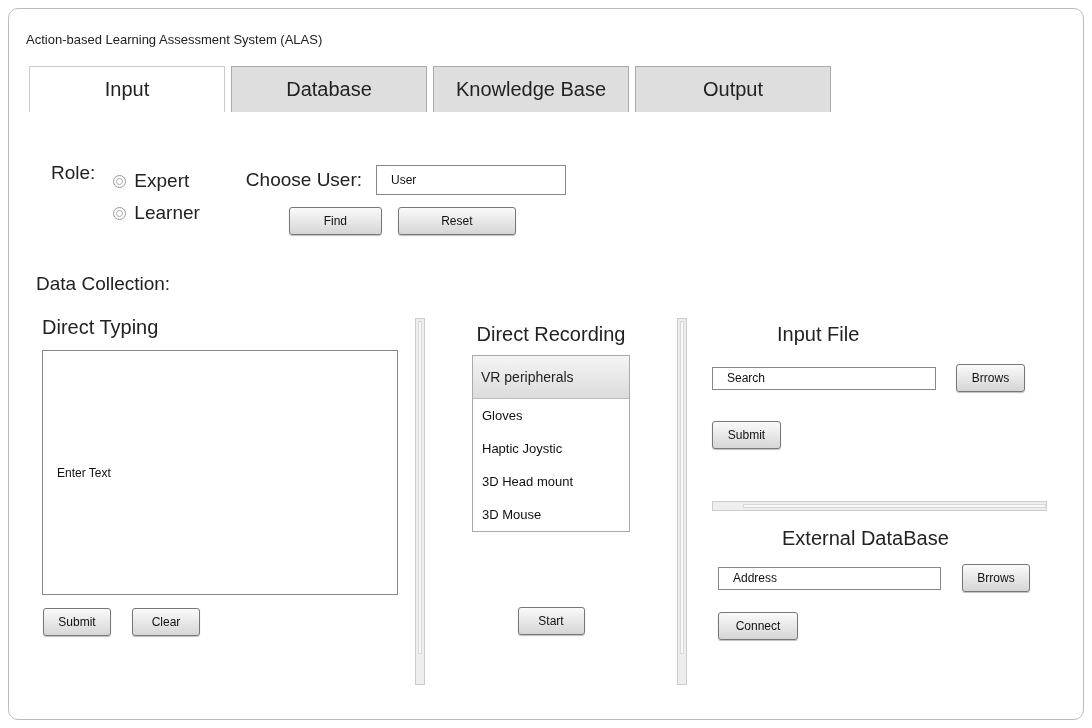 The height and width of the screenshot is (728, 1092). What do you see at coordinates (531, 89) in the screenshot?
I see `tab: Knowledge Base` at bounding box center [531, 89].